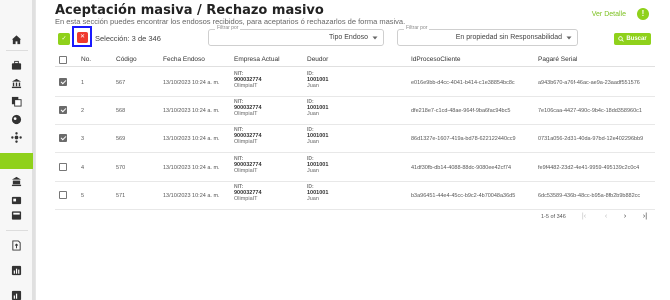  What do you see at coordinates (83, 111) in the screenshot?
I see `cell-no: 2` at bounding box center [83, 111].